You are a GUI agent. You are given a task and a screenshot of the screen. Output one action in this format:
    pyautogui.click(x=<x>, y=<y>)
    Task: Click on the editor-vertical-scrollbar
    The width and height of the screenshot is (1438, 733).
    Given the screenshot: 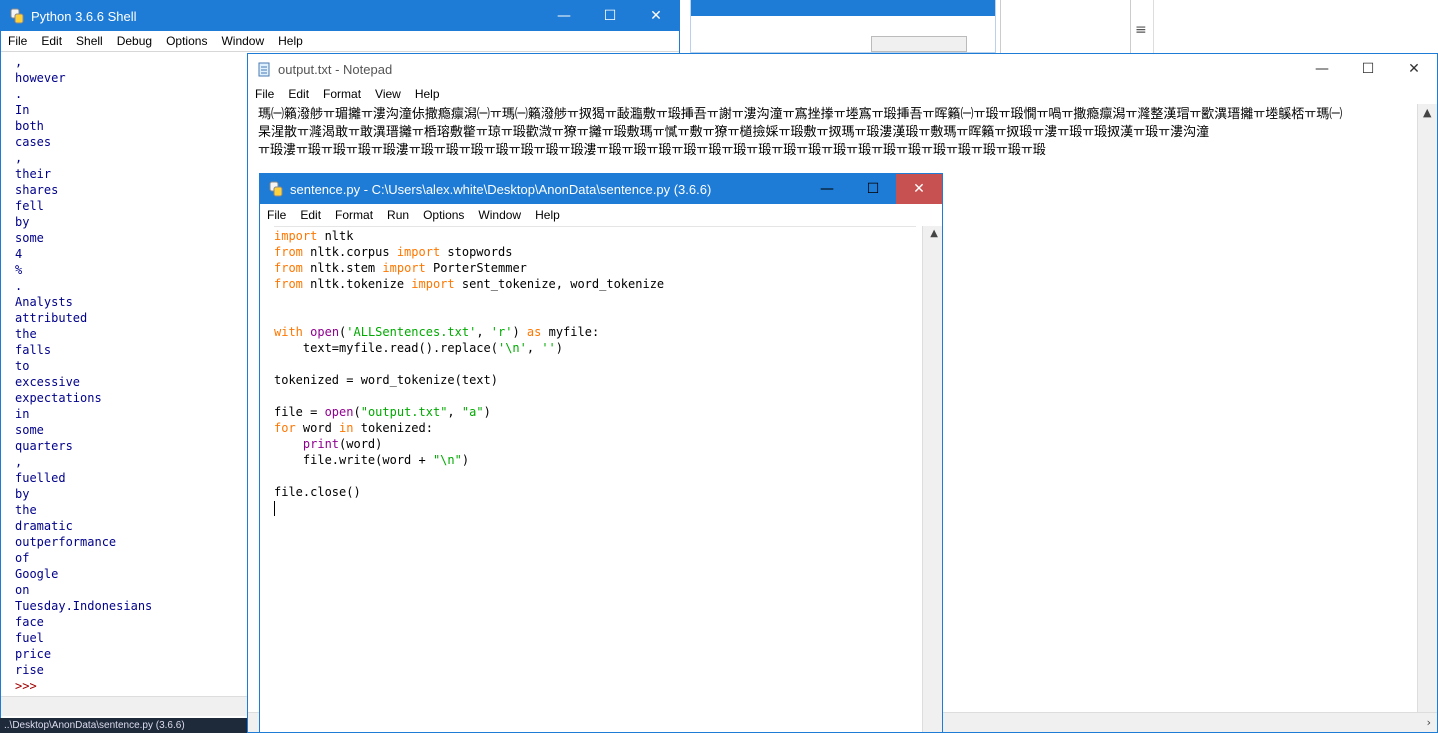 What is the action you would take?
    pyautogui.click(x=932, y=479)
    